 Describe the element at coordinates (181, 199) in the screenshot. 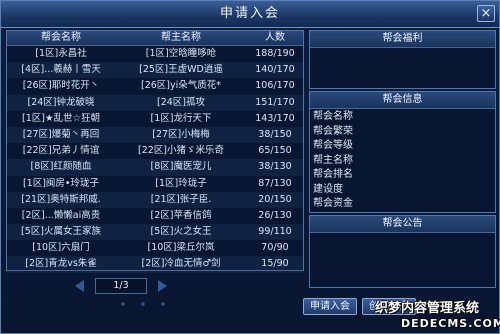

I see `leader-name-cell: [21区]张子臣.` at that location.